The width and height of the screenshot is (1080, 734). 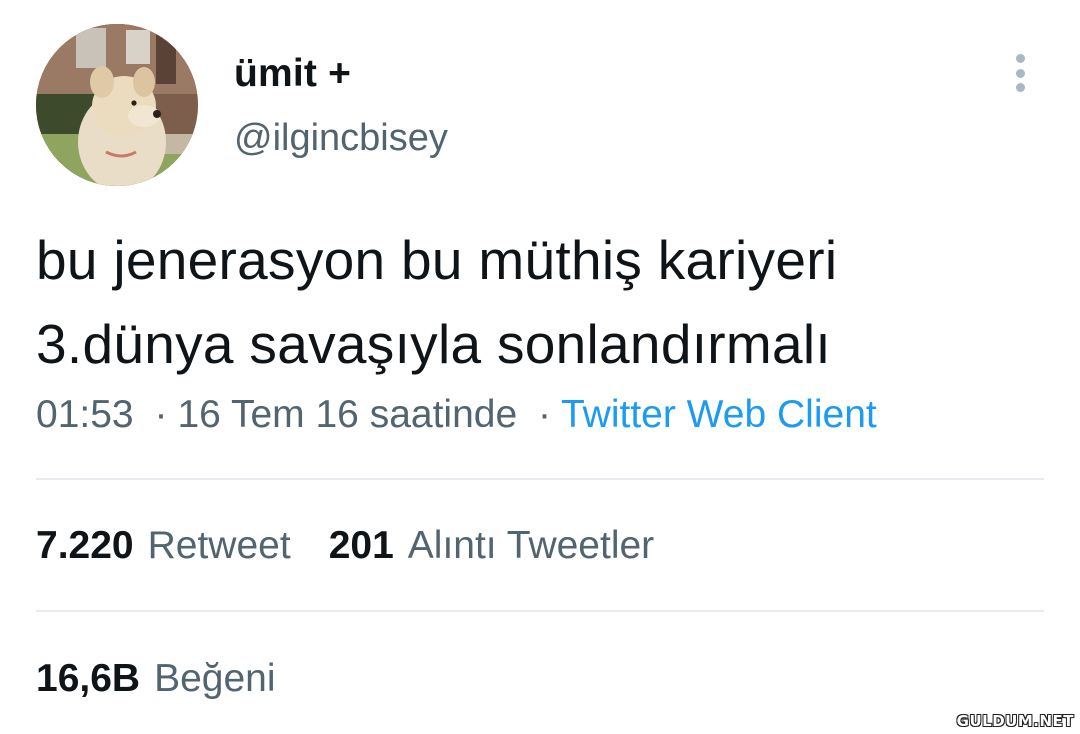 I want to click on quote-label: Alıntı Tweetler, so click(x=531, y=545).